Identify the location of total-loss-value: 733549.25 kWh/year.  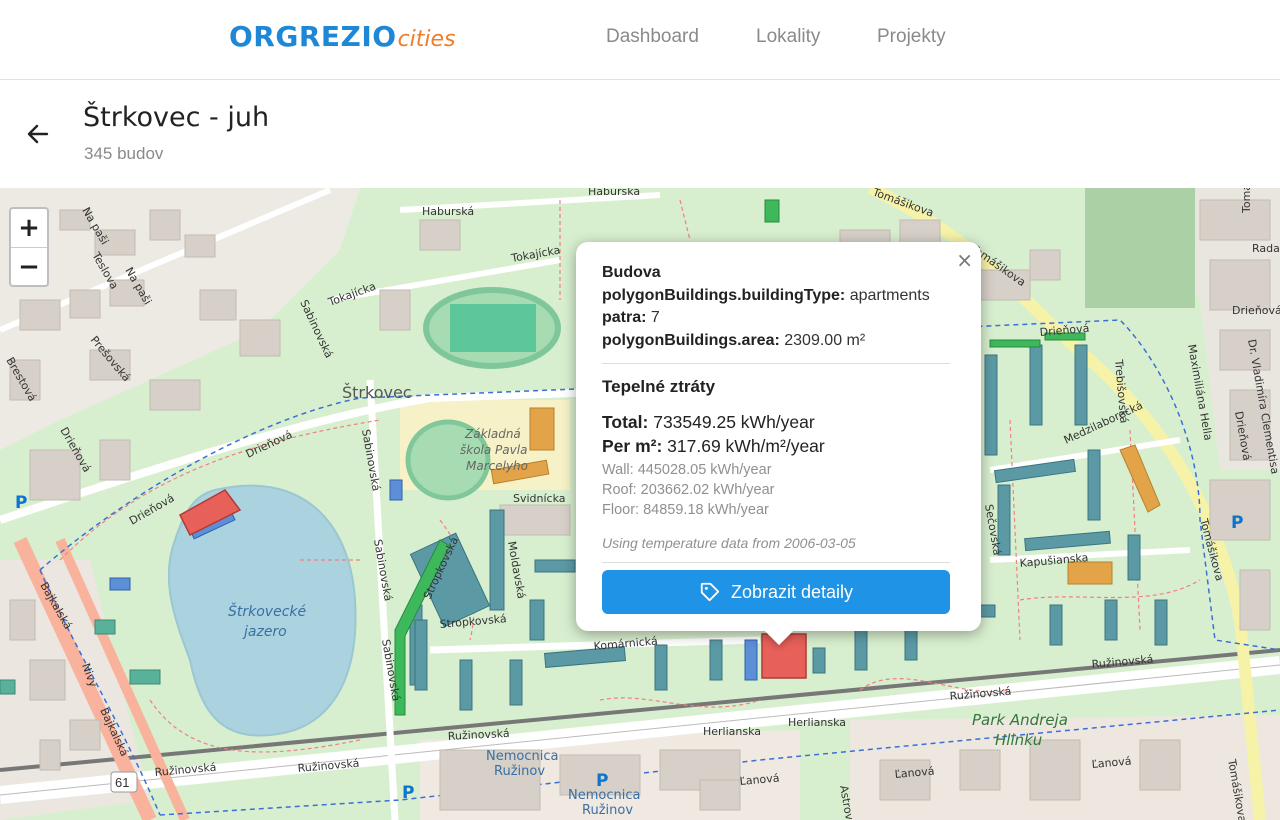
(734, 422).